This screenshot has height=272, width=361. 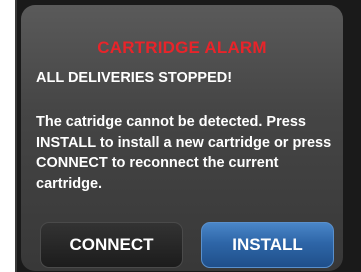 What do you see at coordinates (267, 245) in the screenshot?
I see `install-button: INSTALL` at bounding box center [267, 245].